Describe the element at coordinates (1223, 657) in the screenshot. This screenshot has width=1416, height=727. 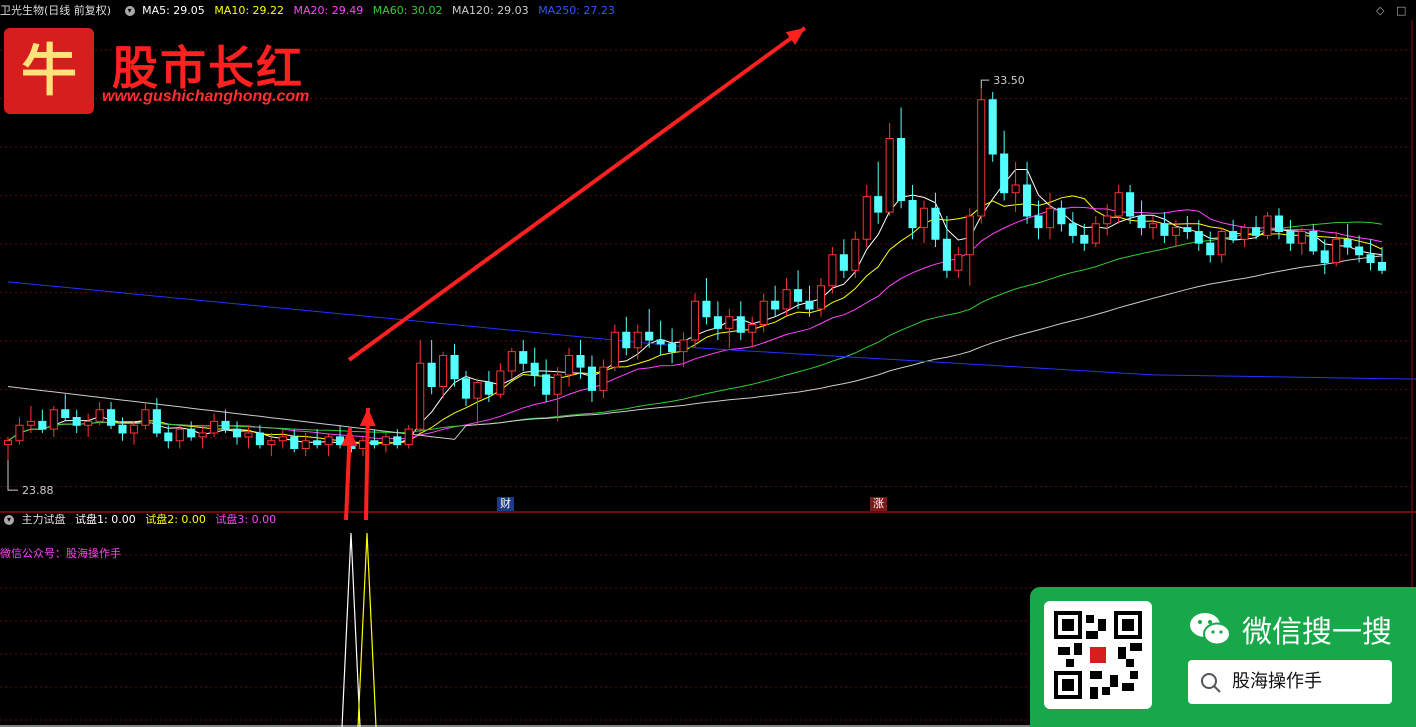
I see `wechat-banner: 微信搜一搜 股海操作手` at that location.